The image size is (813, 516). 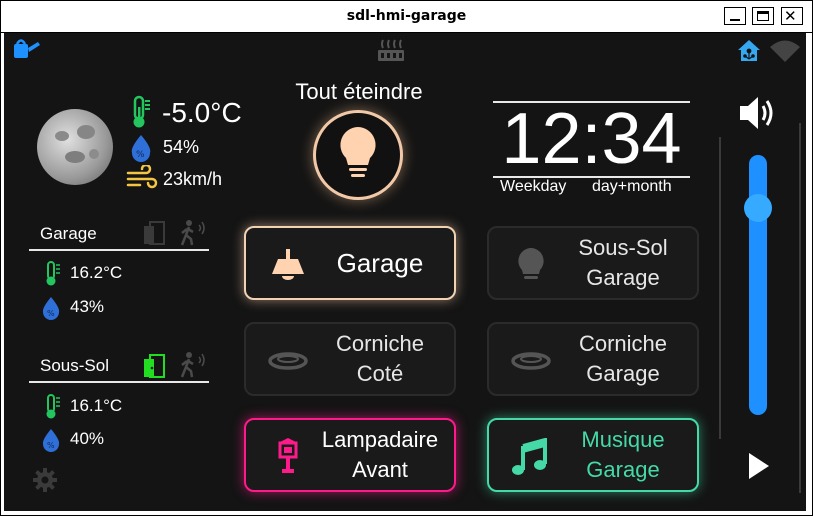 What do you see at coordinates (119, 250) in the screenshot?
I see `zone-garage-divider` at bounding box center [119, 250].